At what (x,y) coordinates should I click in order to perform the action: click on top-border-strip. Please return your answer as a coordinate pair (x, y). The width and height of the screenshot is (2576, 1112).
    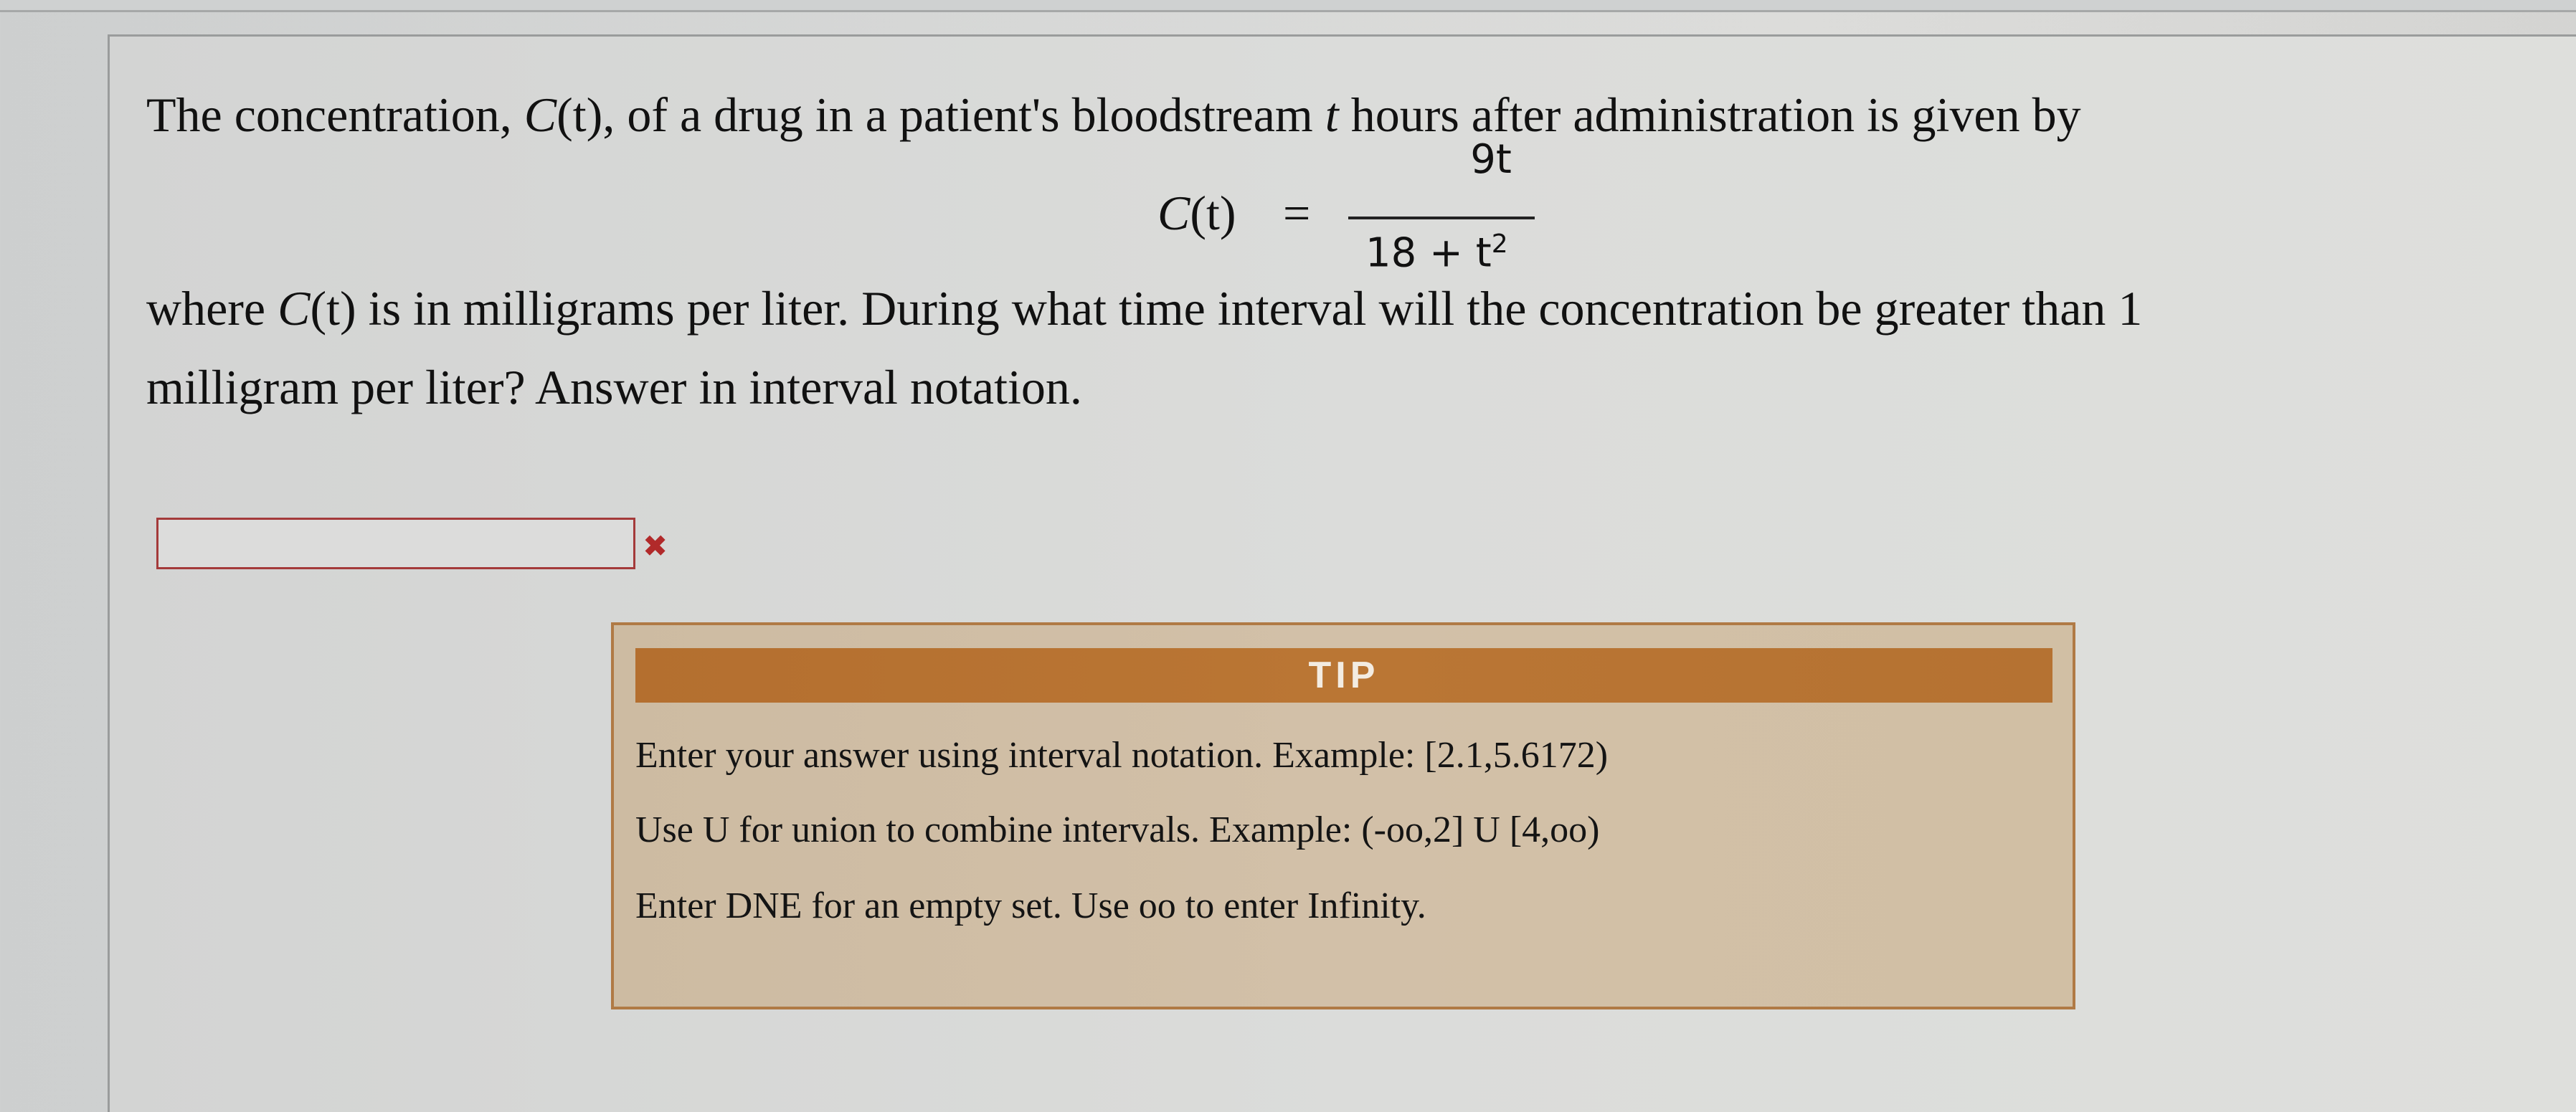
    Looking at the image, I should click on (1288, 6).